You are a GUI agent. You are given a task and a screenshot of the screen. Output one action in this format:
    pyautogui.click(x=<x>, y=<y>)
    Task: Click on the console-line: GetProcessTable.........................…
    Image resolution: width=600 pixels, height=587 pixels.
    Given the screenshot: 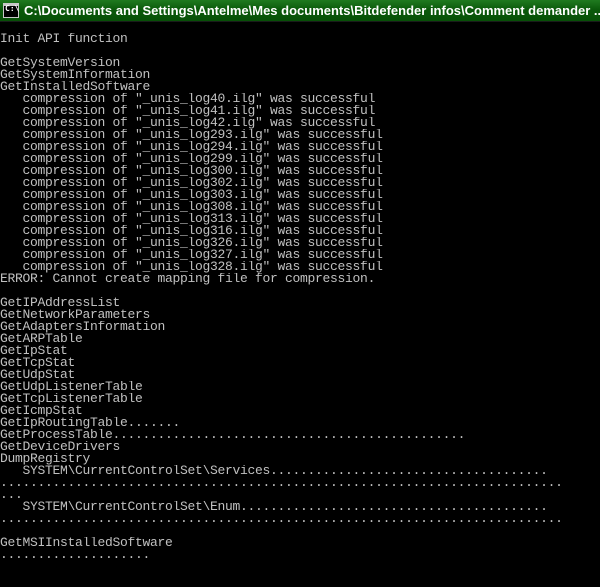 What is the action you would take?
    pyautogui.click(x=233, y=435)
    